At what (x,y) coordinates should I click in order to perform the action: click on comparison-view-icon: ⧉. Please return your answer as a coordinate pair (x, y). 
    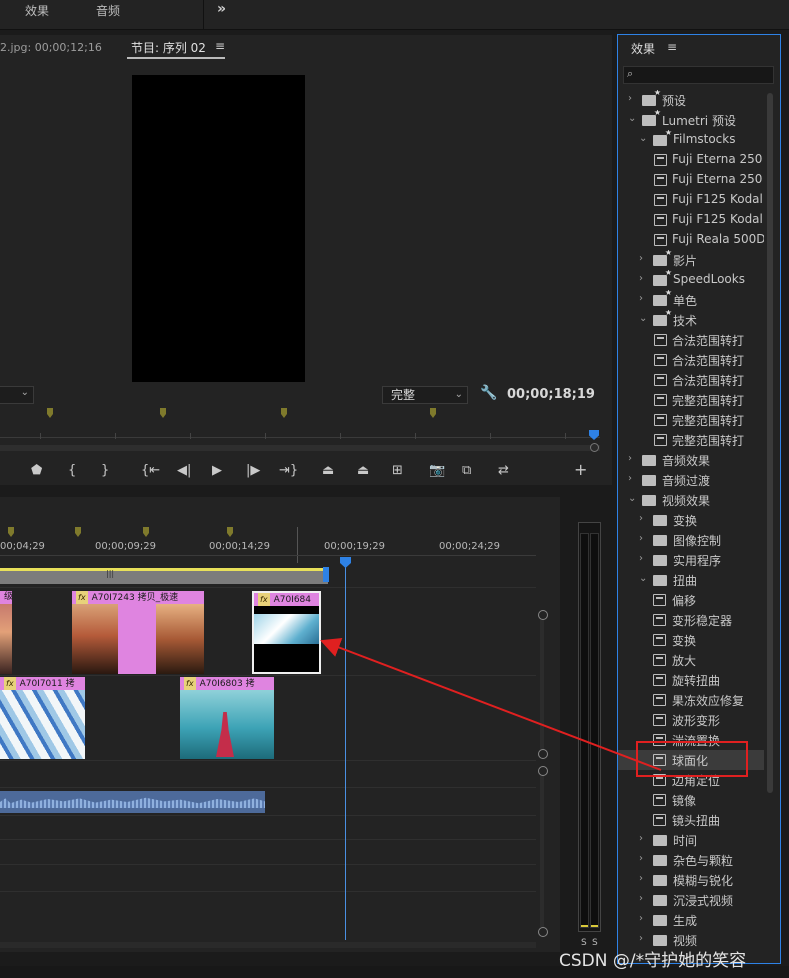
    Looking at the image, I should click on (466, 470).